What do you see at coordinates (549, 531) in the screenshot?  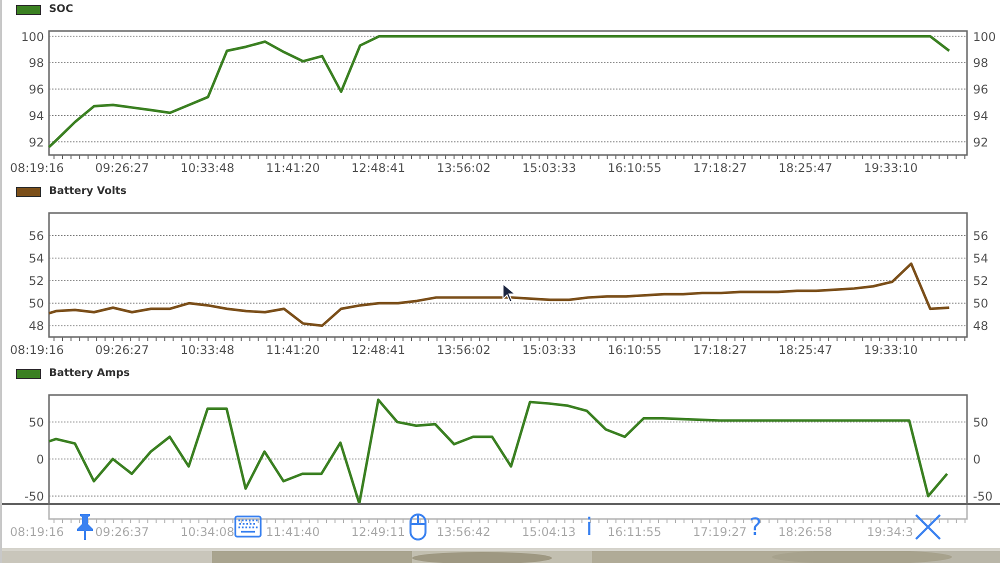 I see `tick-label: 15:04:13` at bounding box center [549, 531].